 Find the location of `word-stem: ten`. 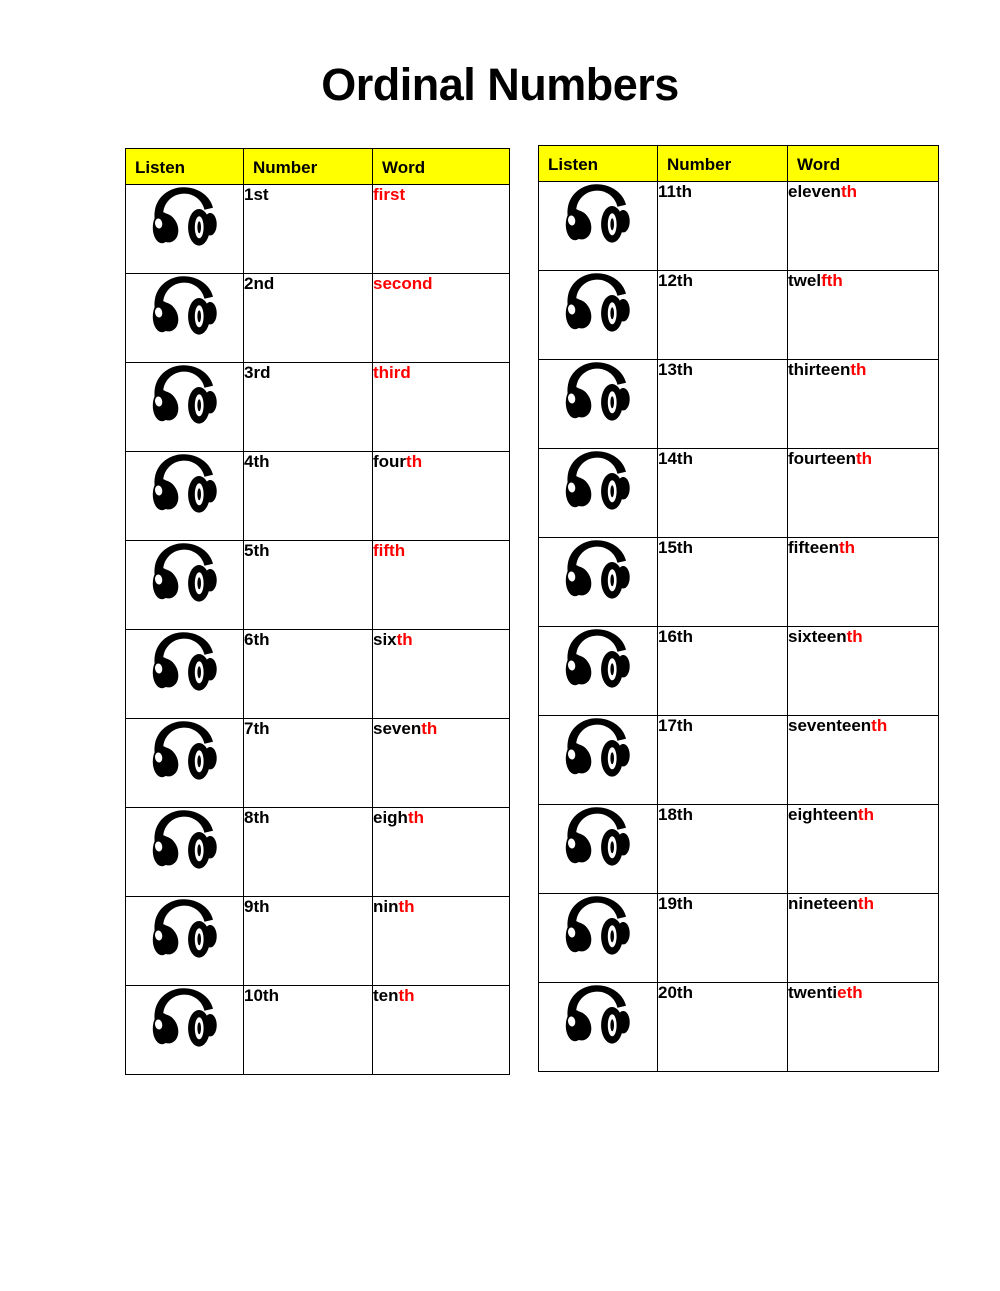

word-stem: ten is located at coordinates (386, 995).